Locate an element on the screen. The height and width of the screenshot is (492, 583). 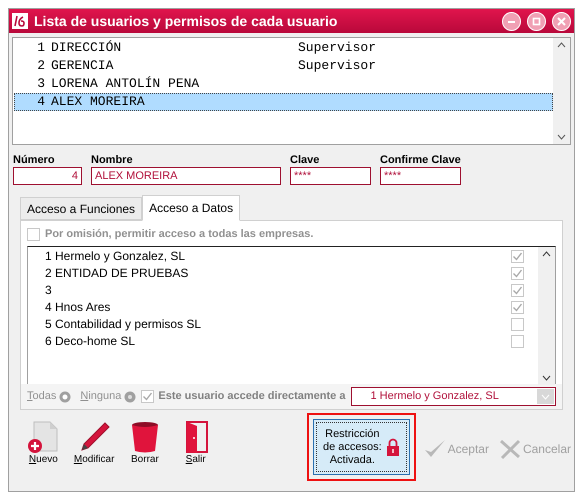
company-name: 3 is located at coordinates (49, 290).